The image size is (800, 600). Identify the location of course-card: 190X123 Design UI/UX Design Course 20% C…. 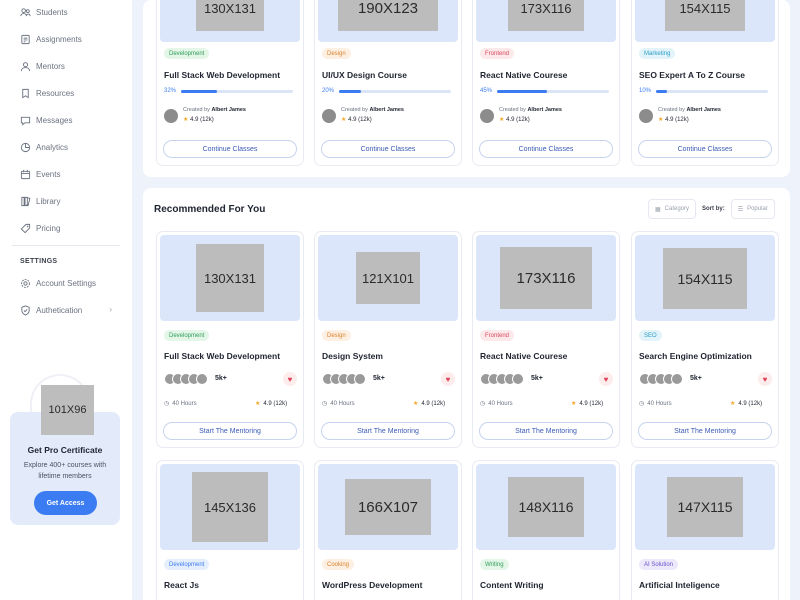
(388, 83).